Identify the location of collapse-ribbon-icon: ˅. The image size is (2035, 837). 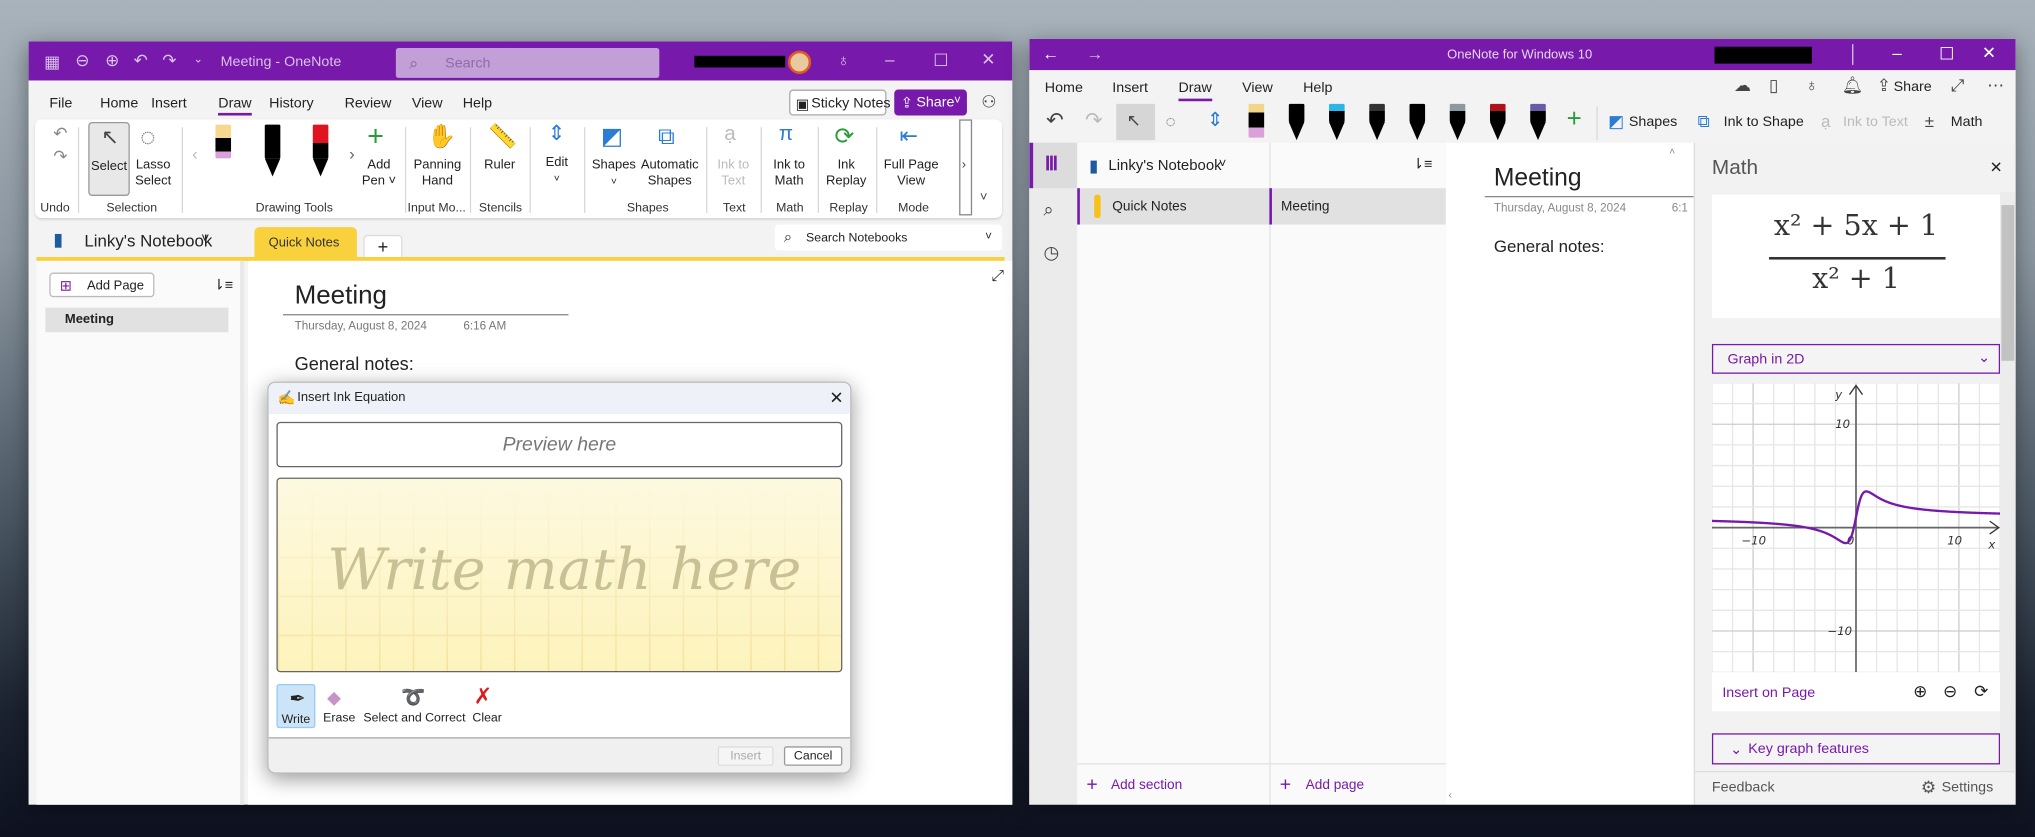
(984, 198).